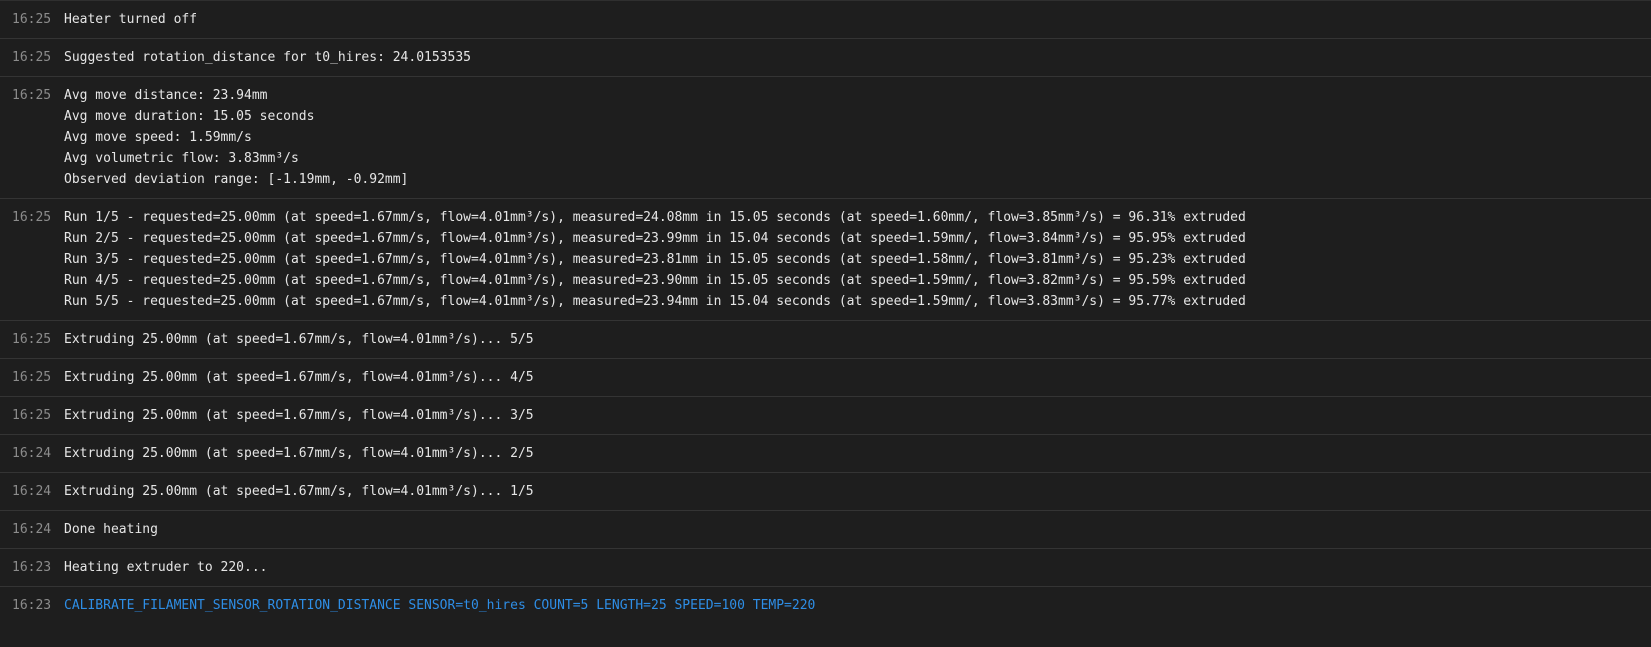  I want to click on log-message-line: Avg volumetric flow: 3.83mm³/s, so click(181, 158).